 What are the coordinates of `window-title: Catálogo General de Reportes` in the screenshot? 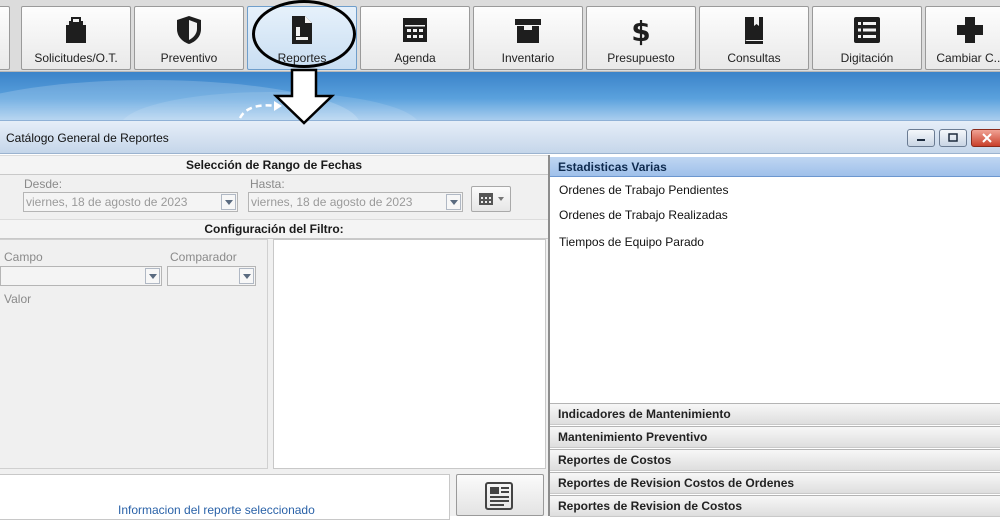 It's located at (87, 138).